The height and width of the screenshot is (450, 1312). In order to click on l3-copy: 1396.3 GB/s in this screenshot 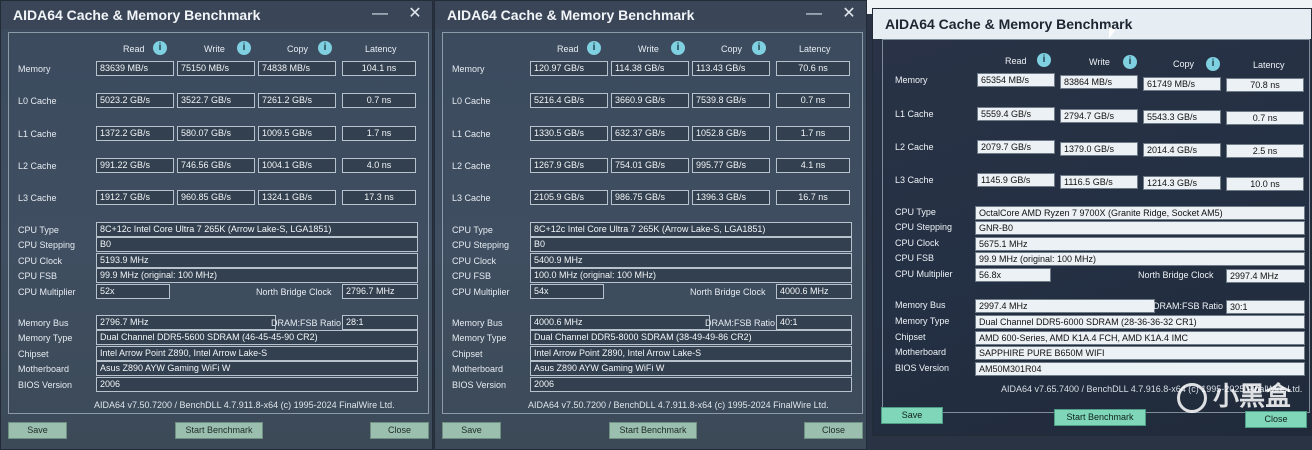, I will do `click(731, 197)`.